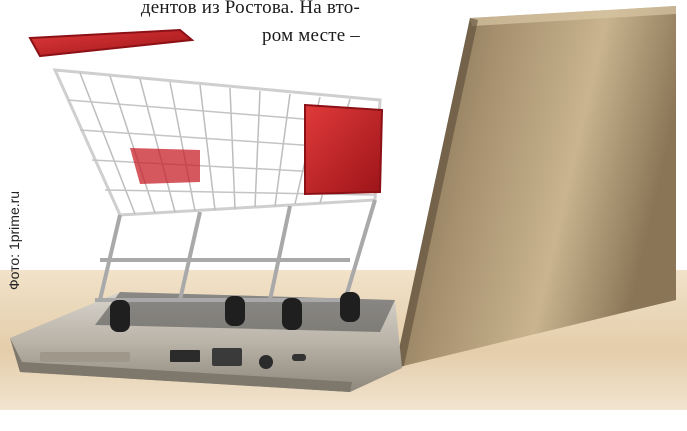 The width and height of the screenshot is (687, 431). What do you see at coordinates (14, 240) in the screenshot?
I see `photo-credit: Фото: 1prime.ru` at bounding box center [14, 240].